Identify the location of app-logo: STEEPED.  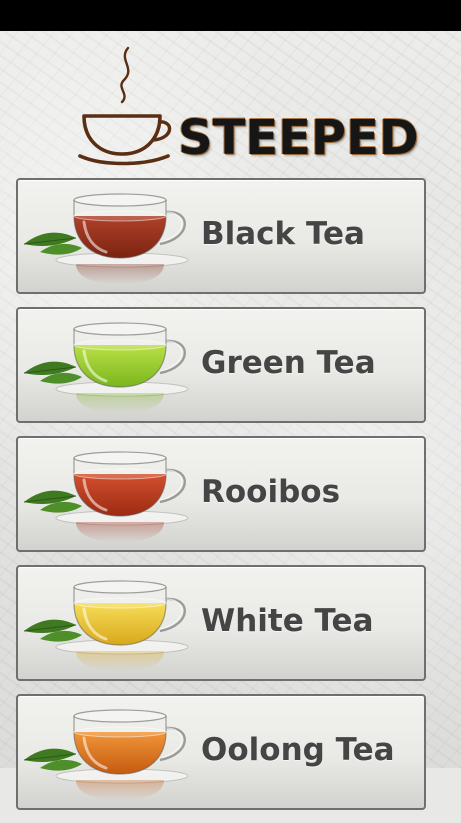
(248, 106).